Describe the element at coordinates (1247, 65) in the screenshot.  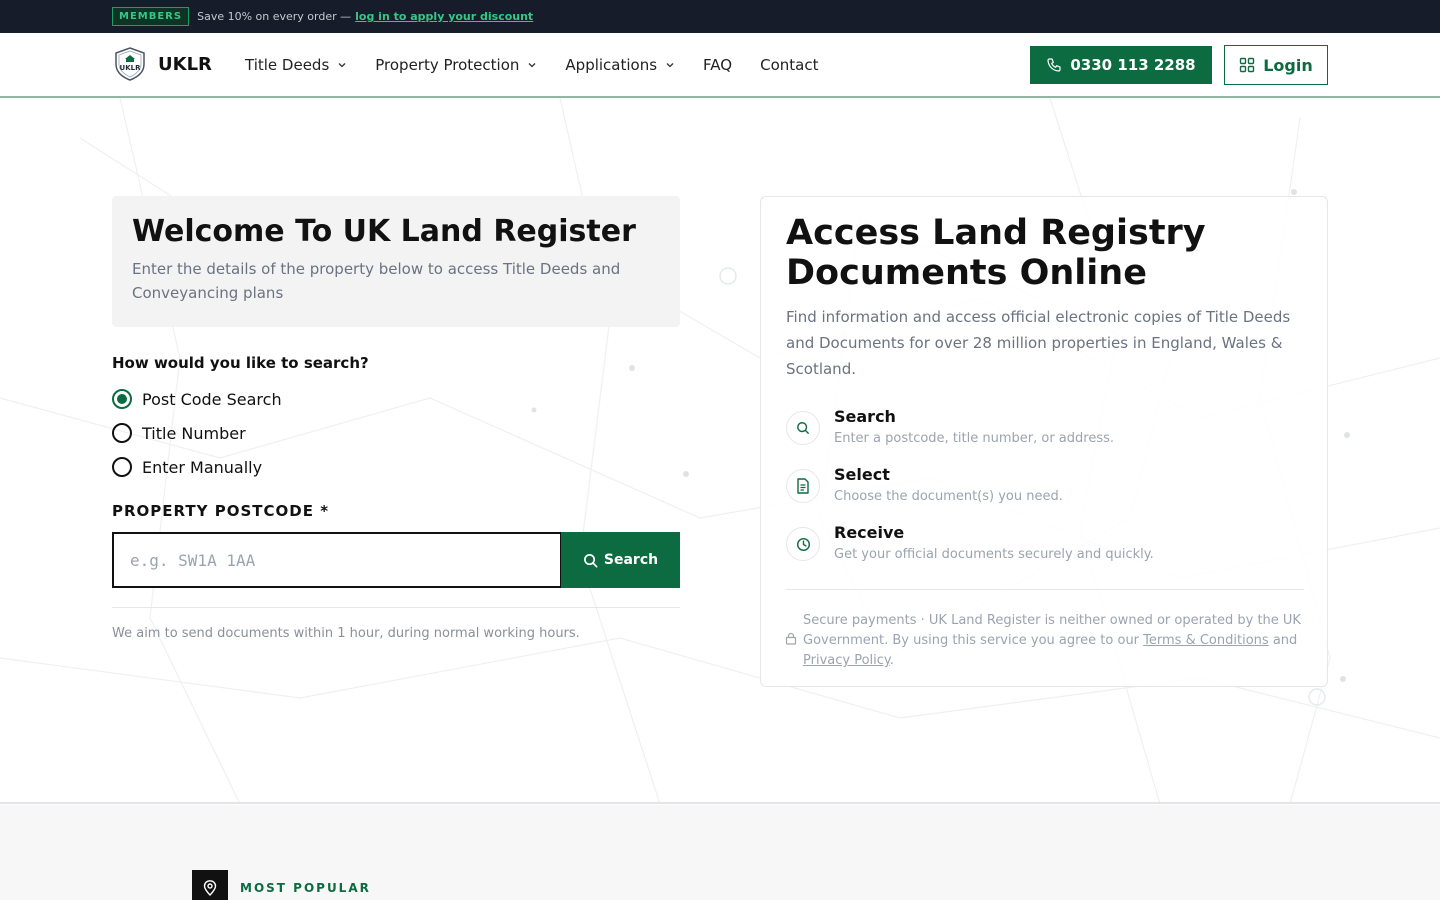
I see `grid-icon` at that location.